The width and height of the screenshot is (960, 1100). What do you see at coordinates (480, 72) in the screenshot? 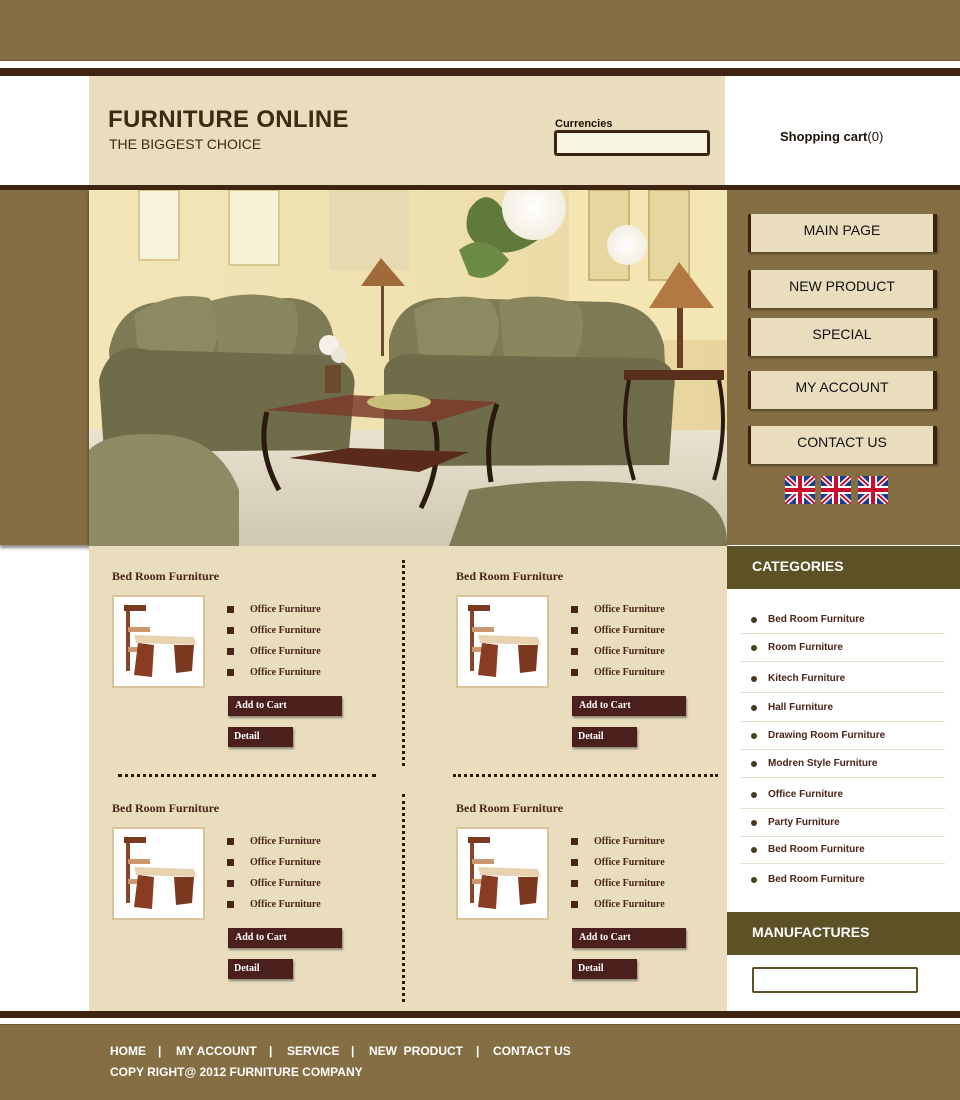
I see `top-divider` at bounding box center [480, 72].